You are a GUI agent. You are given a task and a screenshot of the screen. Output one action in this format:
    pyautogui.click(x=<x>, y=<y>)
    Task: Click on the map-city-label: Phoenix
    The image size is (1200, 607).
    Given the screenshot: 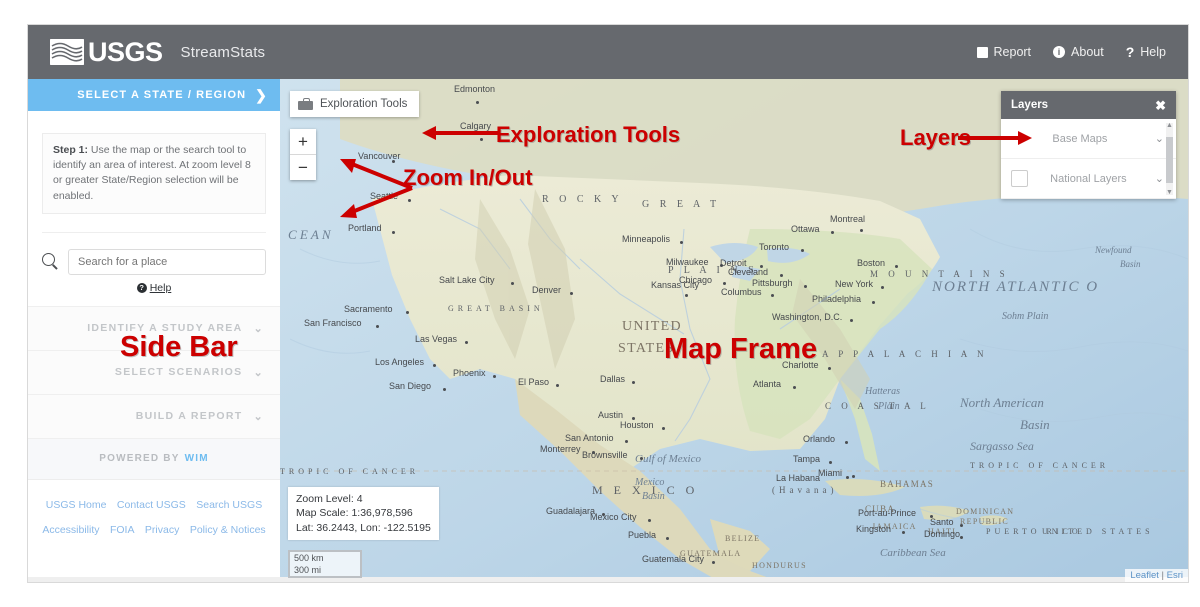 What is the action you would take?
    pyautogui.click(x=469, y=373)
    